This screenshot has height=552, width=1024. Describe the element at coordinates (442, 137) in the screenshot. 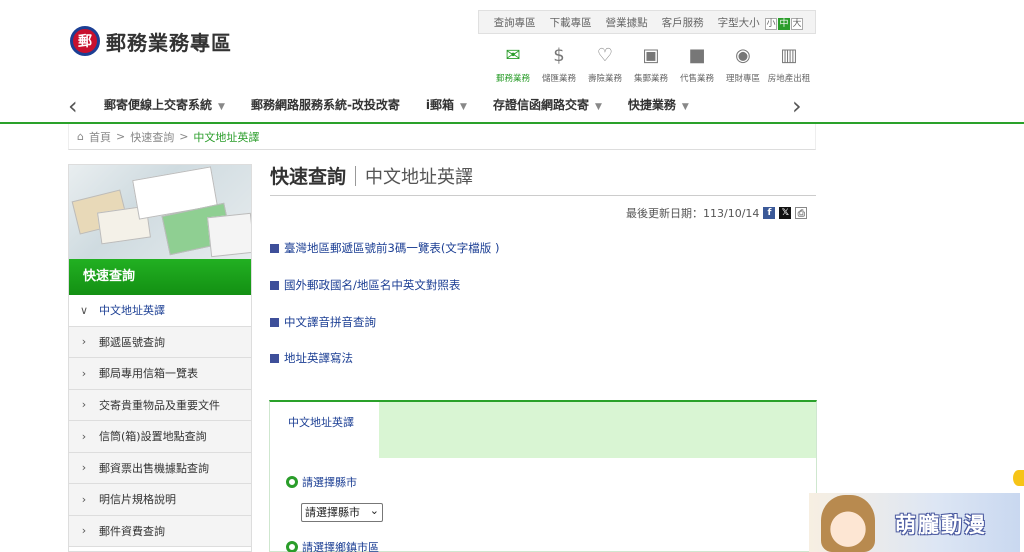

I see `breadcrumb: ⌂ 首頁 > 快速查詢 > 中文地址英譯` at that location.